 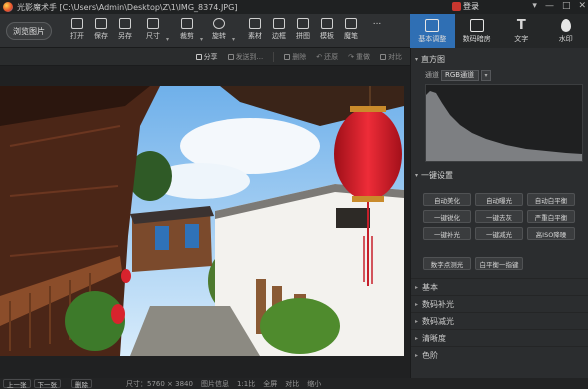 I want to click on histogram-plot, so click(x=504, y=126).